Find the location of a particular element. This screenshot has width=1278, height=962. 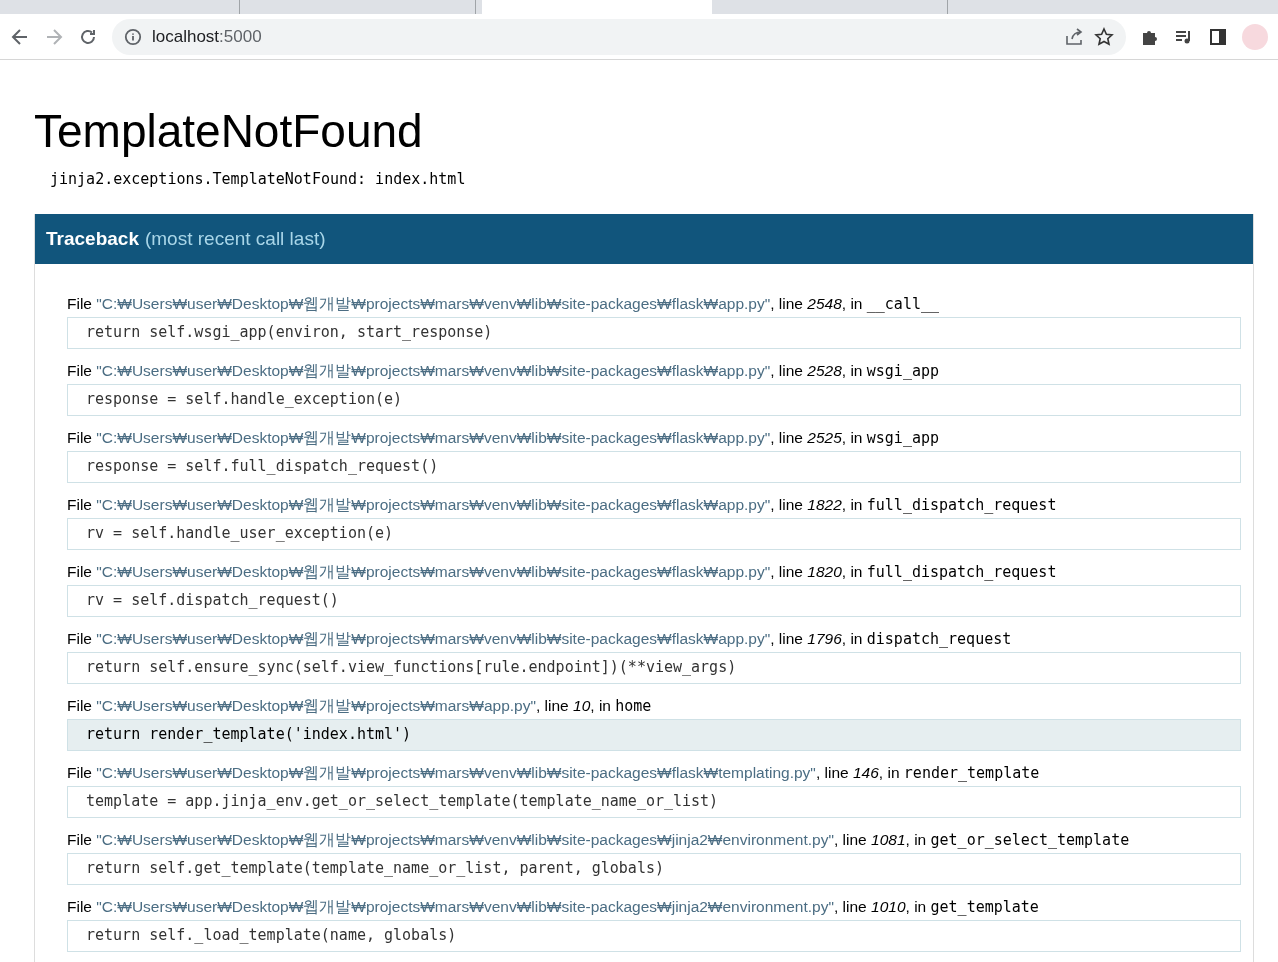

url-text: localhost:5000 is located at coordinates (207, 36).